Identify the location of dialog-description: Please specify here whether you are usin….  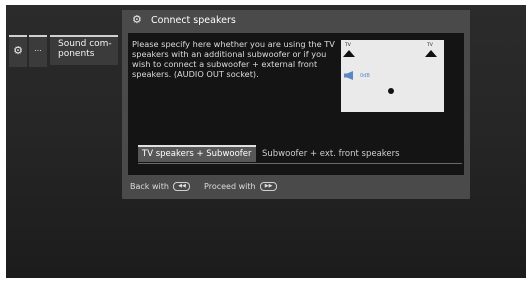
(233, 59).